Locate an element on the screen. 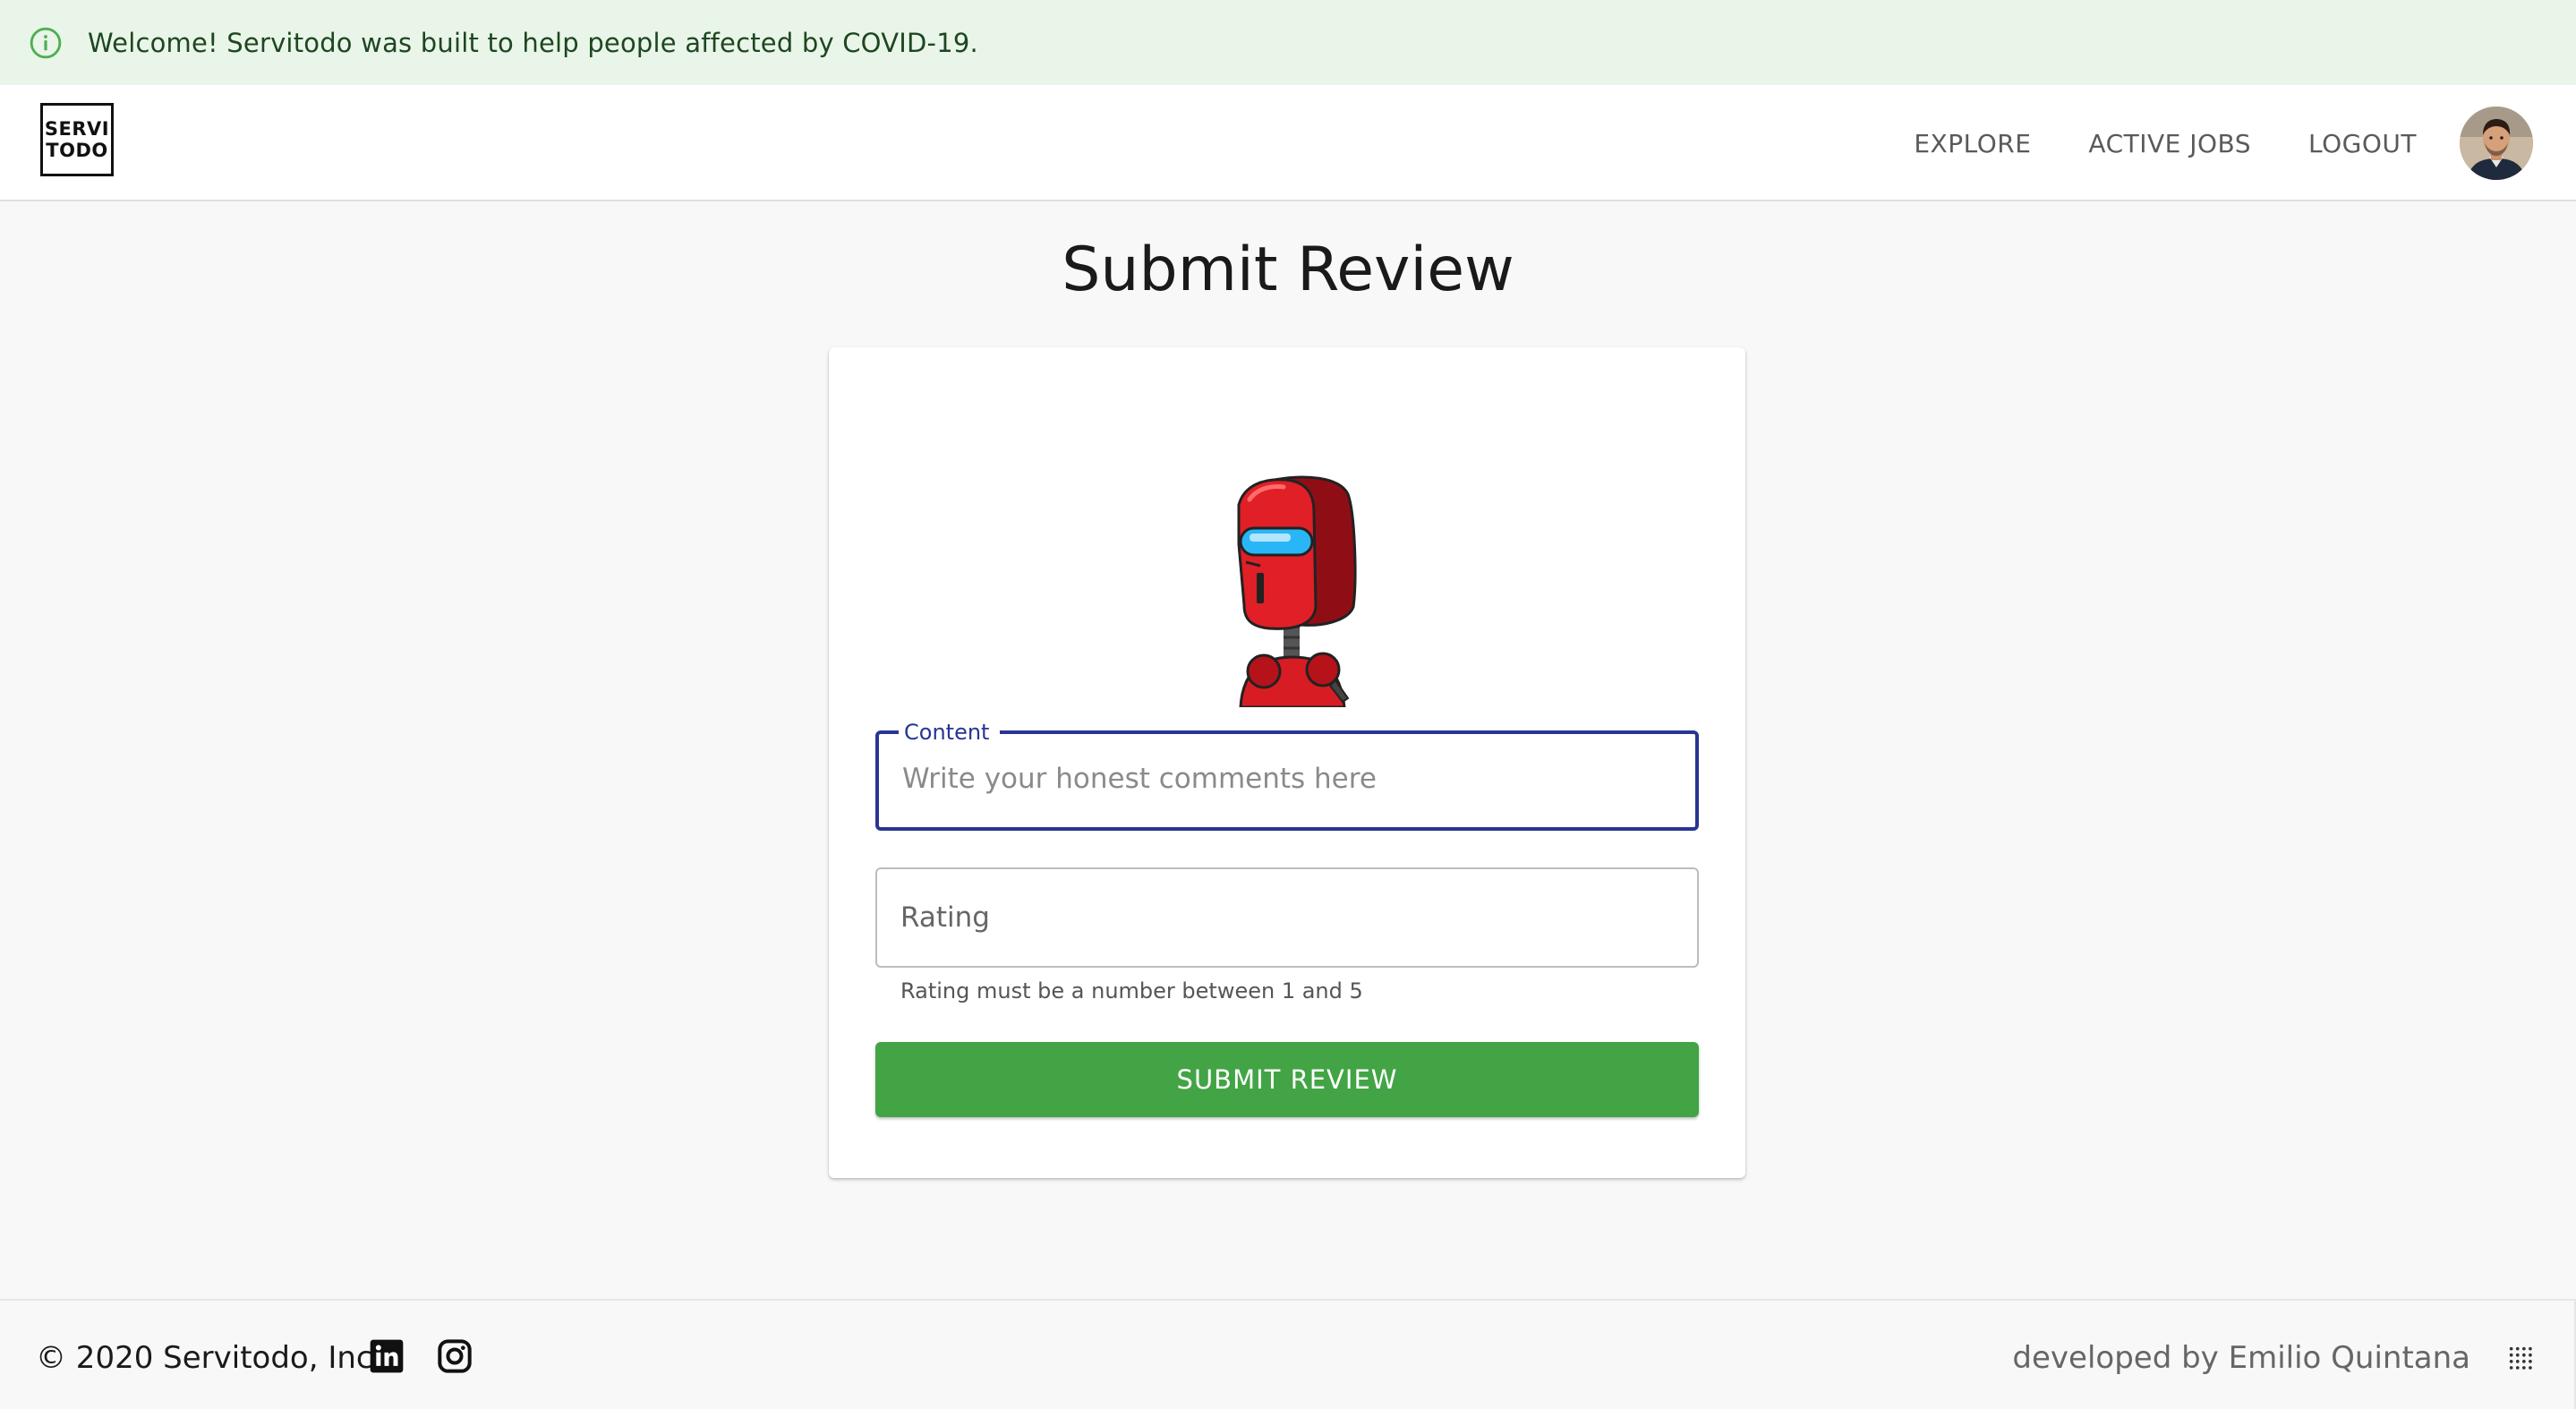 Image resolution: width=2576 pixels, height=1409 pixels. rating-helper-text: Rating must be a number between 1 and 5 is located at coordinates (1131, 991).